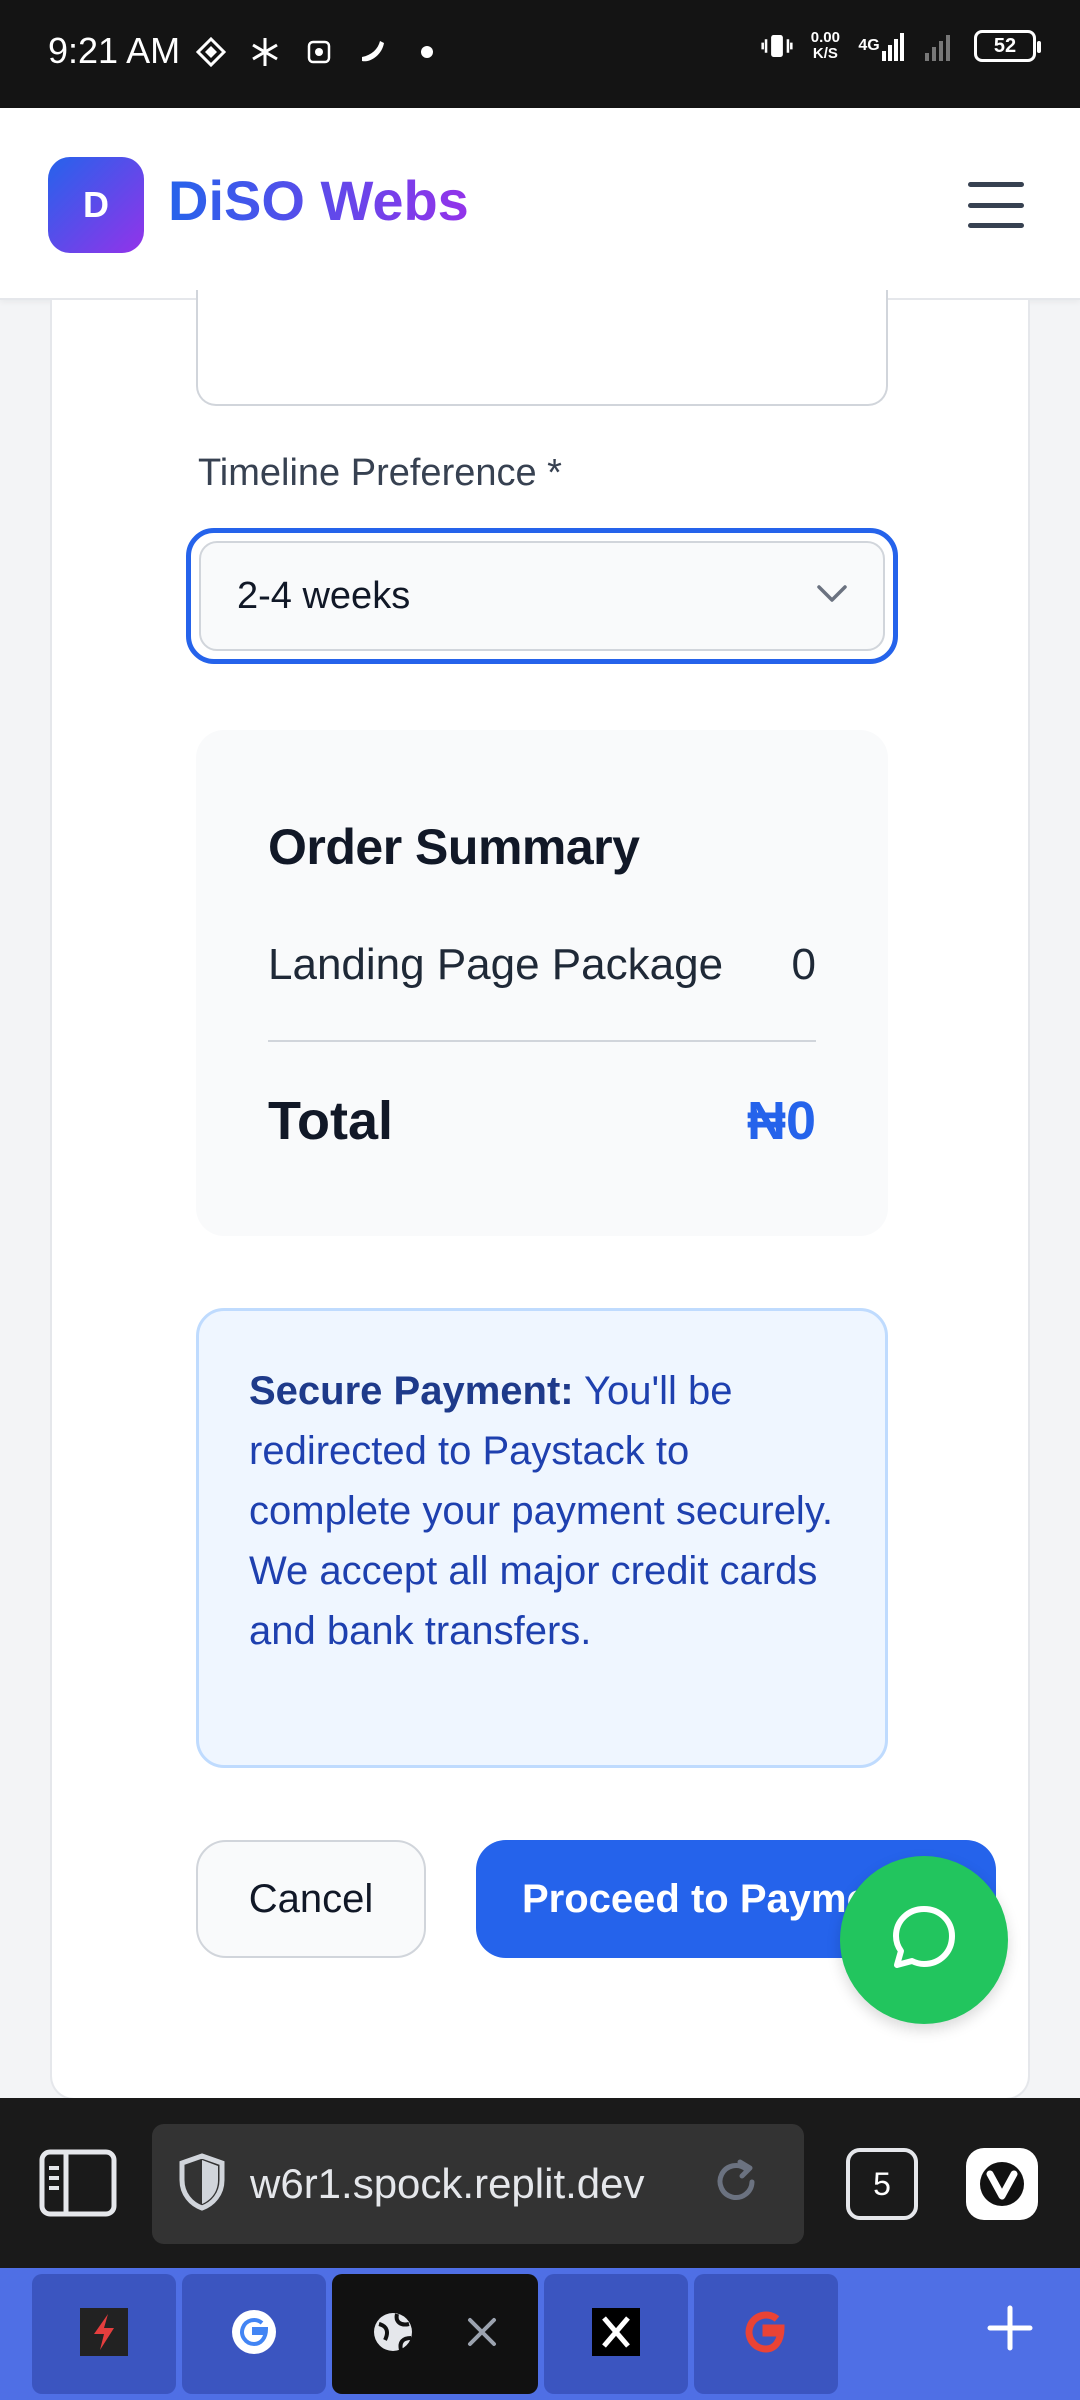 This screenshot has width=1080, height=2400. I want to click on vibrate-icon, so click(777, 46).